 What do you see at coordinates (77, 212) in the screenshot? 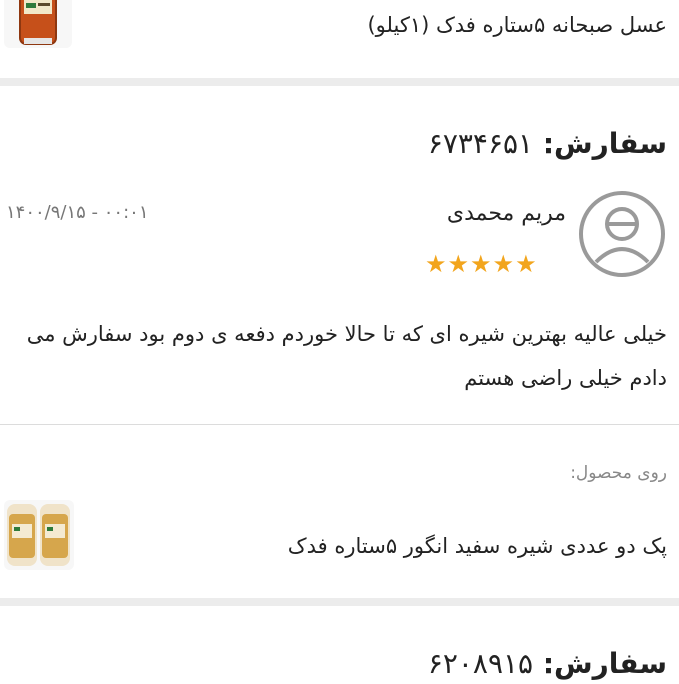
I see `review-date: ۰۰:۰۱ - ۱۴۰۰/۹/۱۵` at bounding box center [77, 212].